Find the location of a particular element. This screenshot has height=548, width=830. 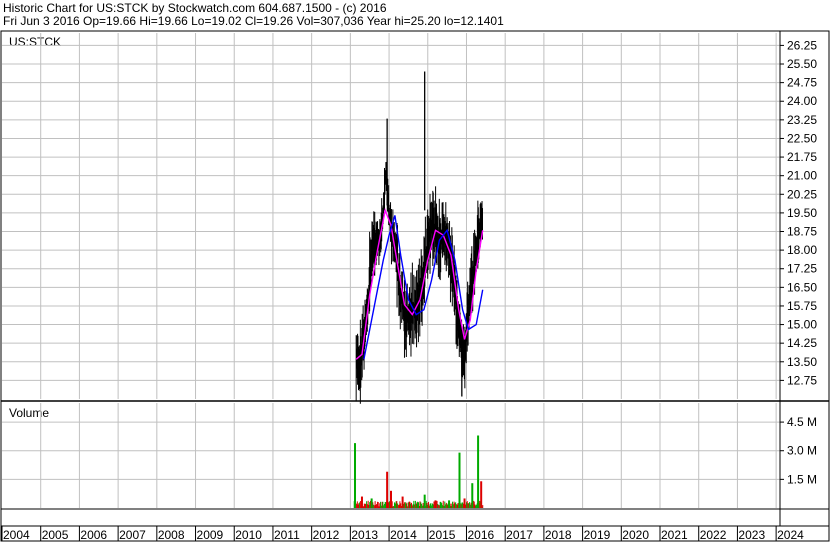

volume-tick-label: 3.0 M is located at coordinates (802, 451).